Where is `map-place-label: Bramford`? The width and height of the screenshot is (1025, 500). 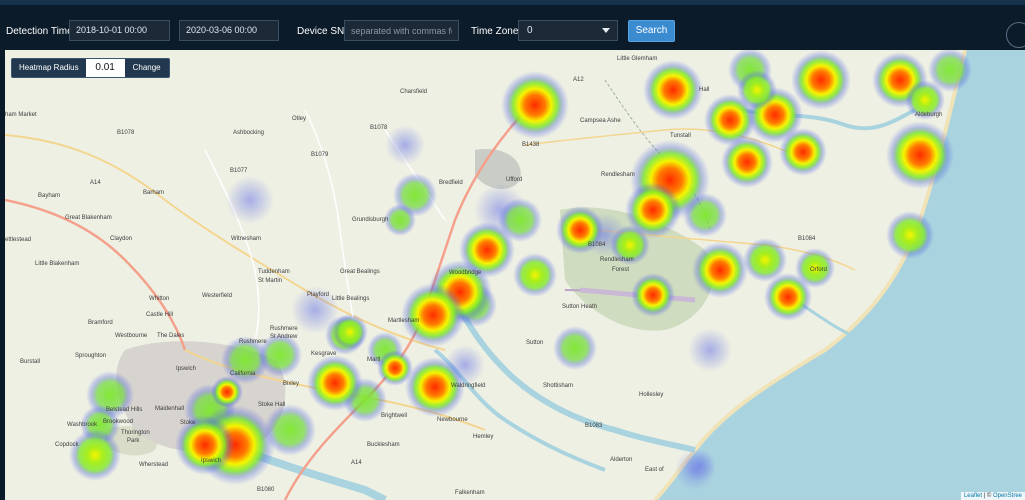 map-place-label: Bramford is located at coordinates (100, 323).